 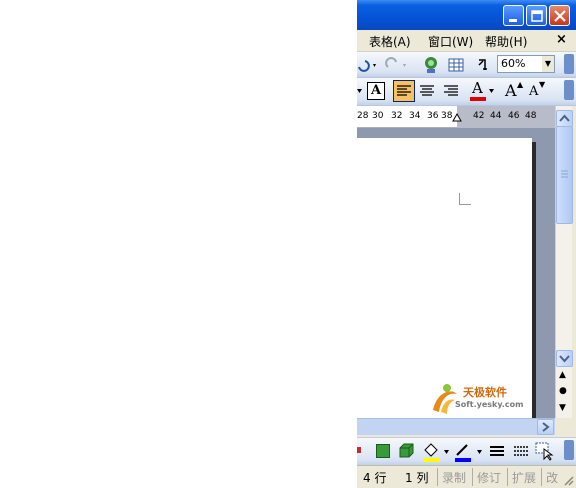 What do you see at coordinates (521, 451) in the screenshot?
I see `dash-style-icon` at bounding box center [521, 451].